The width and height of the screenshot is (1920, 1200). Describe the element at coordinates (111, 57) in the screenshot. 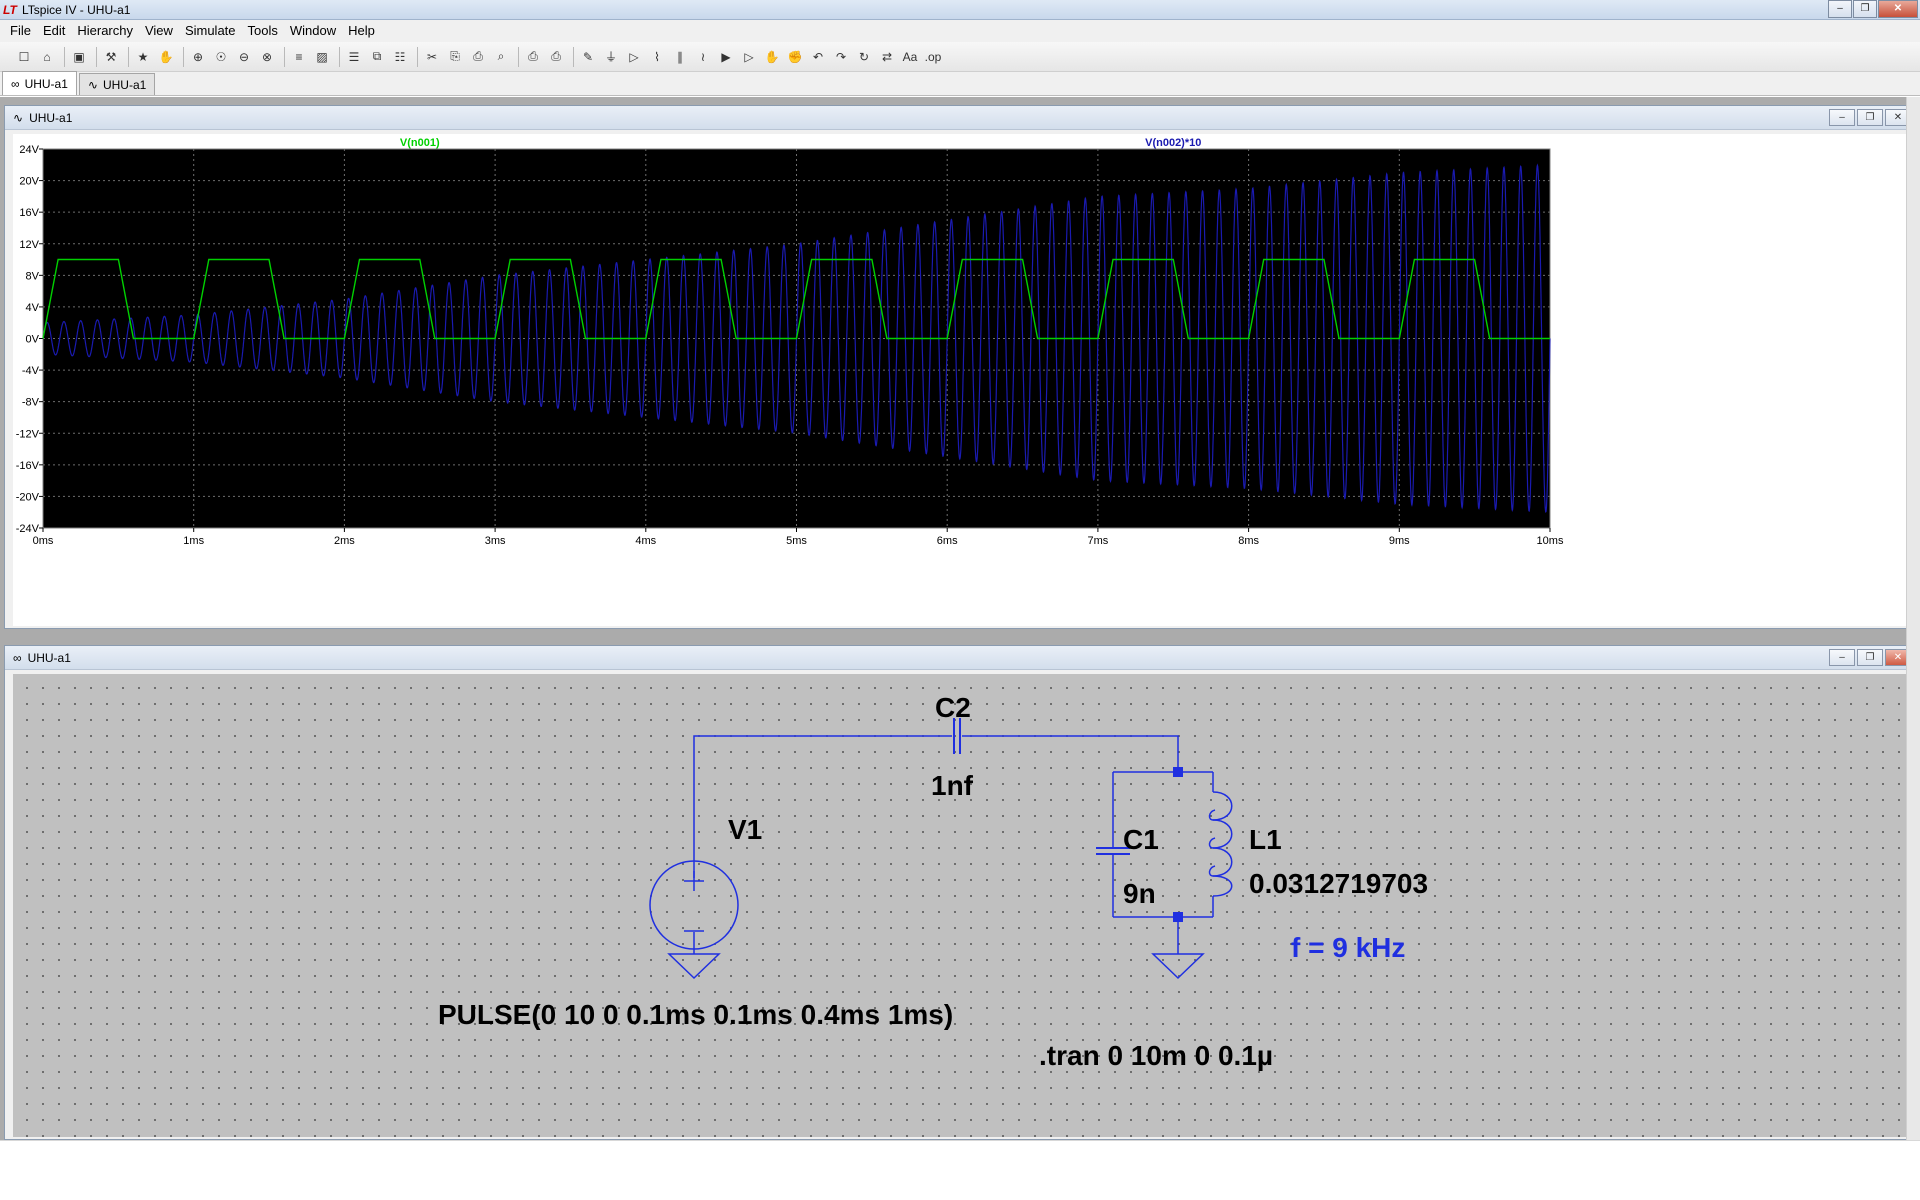

I see `control-panel-icon: ⚒` at that location.